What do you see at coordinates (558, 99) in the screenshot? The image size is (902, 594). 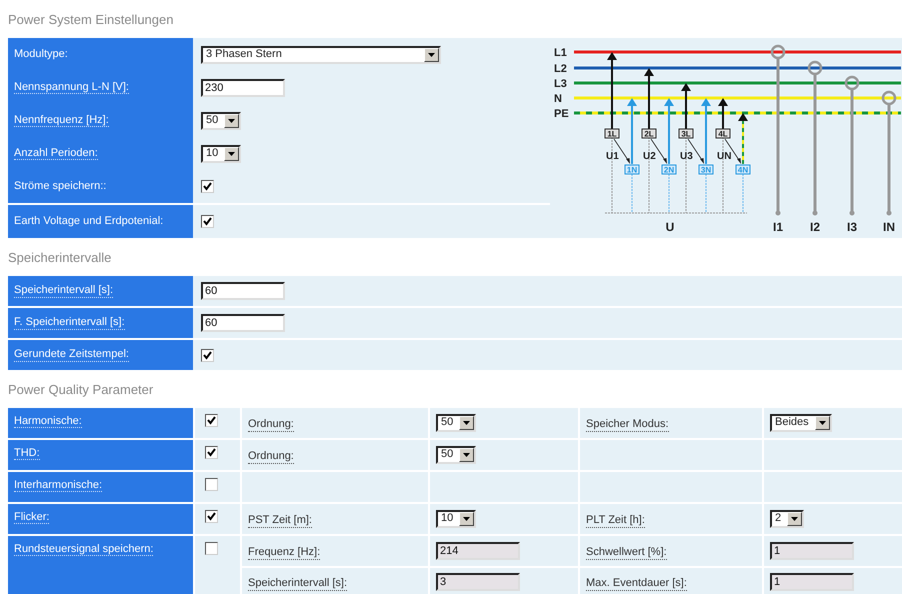 I see `line-label: N` at bounding box center [558, 99].